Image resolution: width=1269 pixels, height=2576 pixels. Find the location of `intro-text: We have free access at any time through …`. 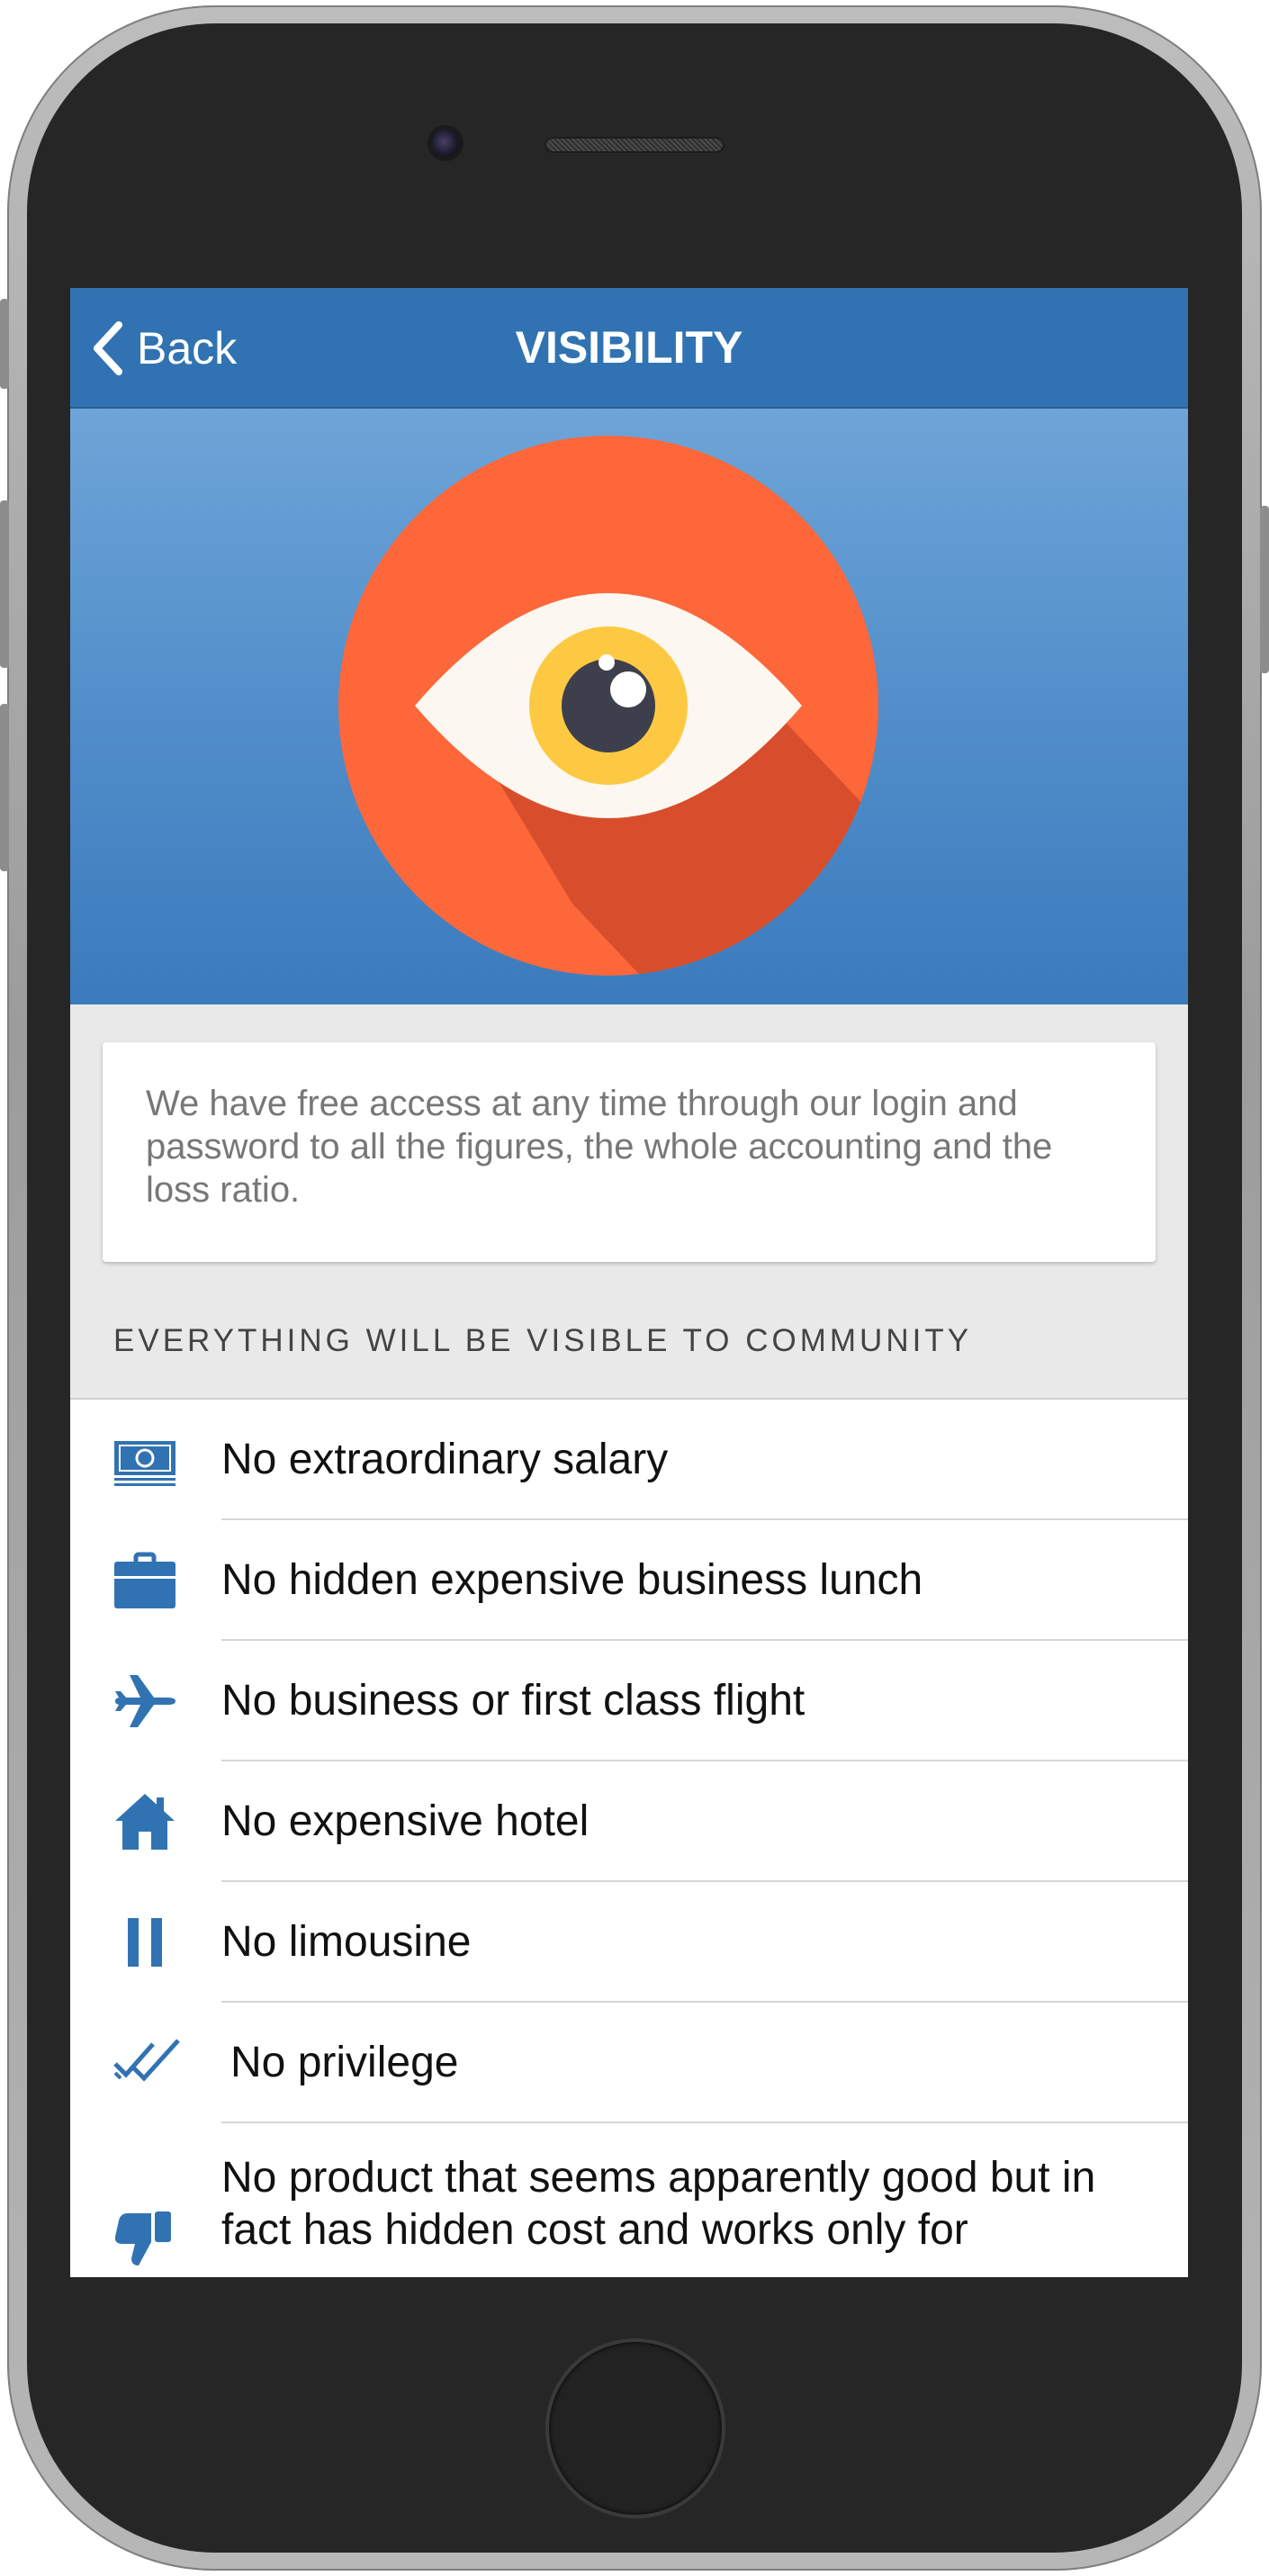

intro-text: We have free access at any time through … is located at coordinates (599, 1147).